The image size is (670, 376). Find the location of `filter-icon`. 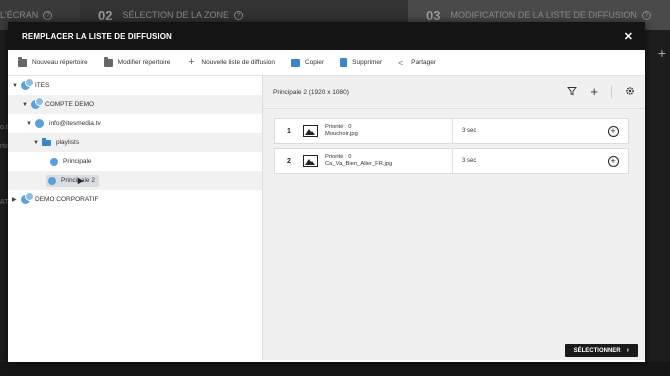

filter-icon is located at coordinates (572, 92).